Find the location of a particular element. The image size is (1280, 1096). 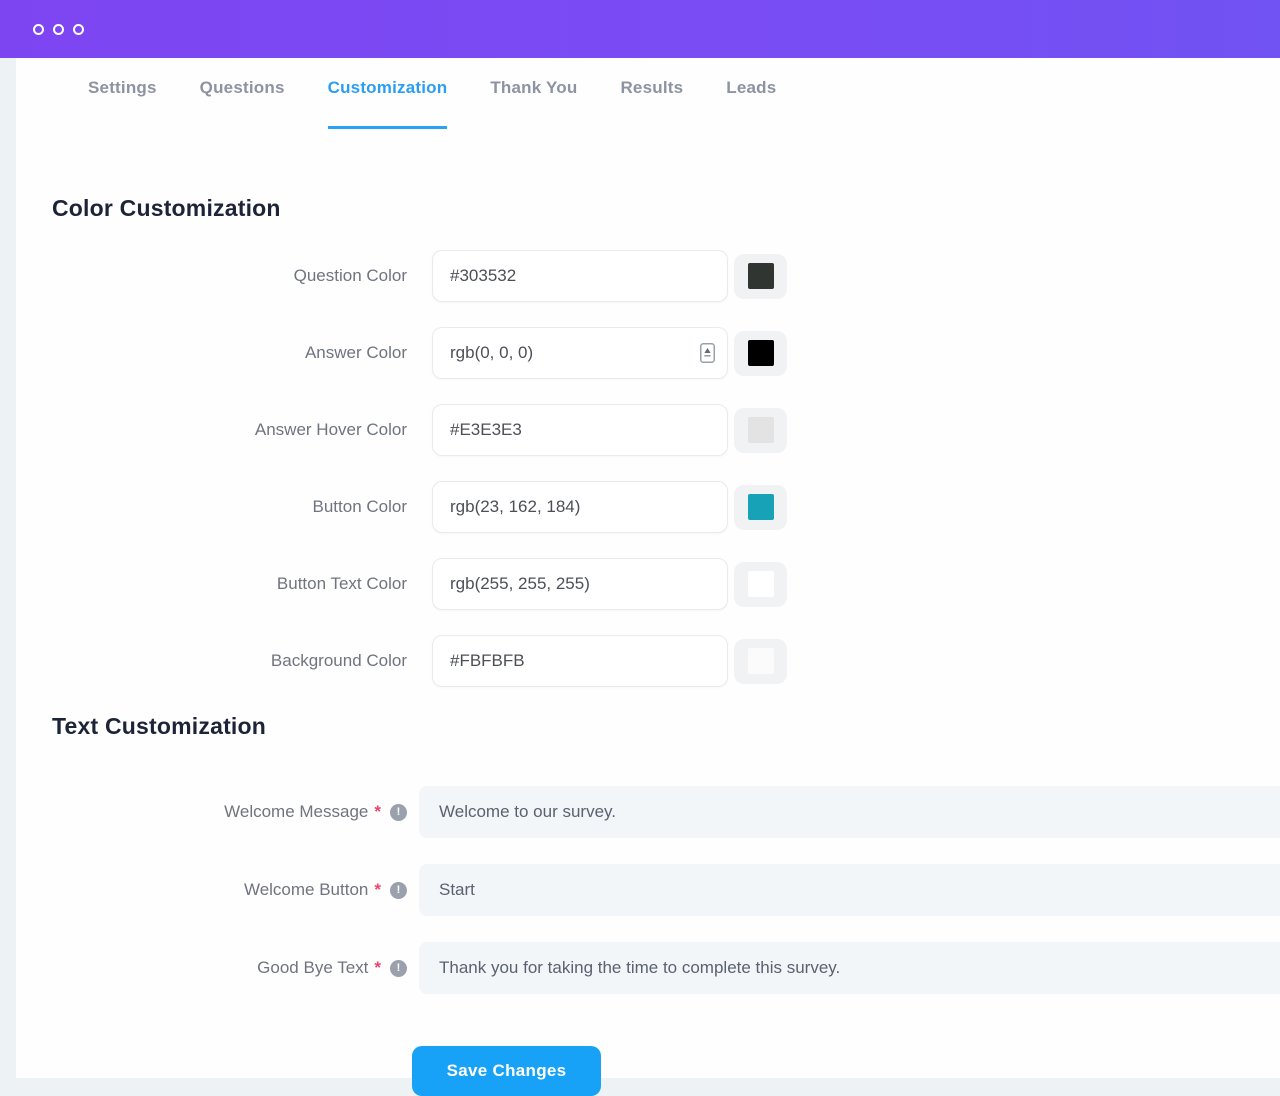

answer-color-input is located at coordinates (580, 353).